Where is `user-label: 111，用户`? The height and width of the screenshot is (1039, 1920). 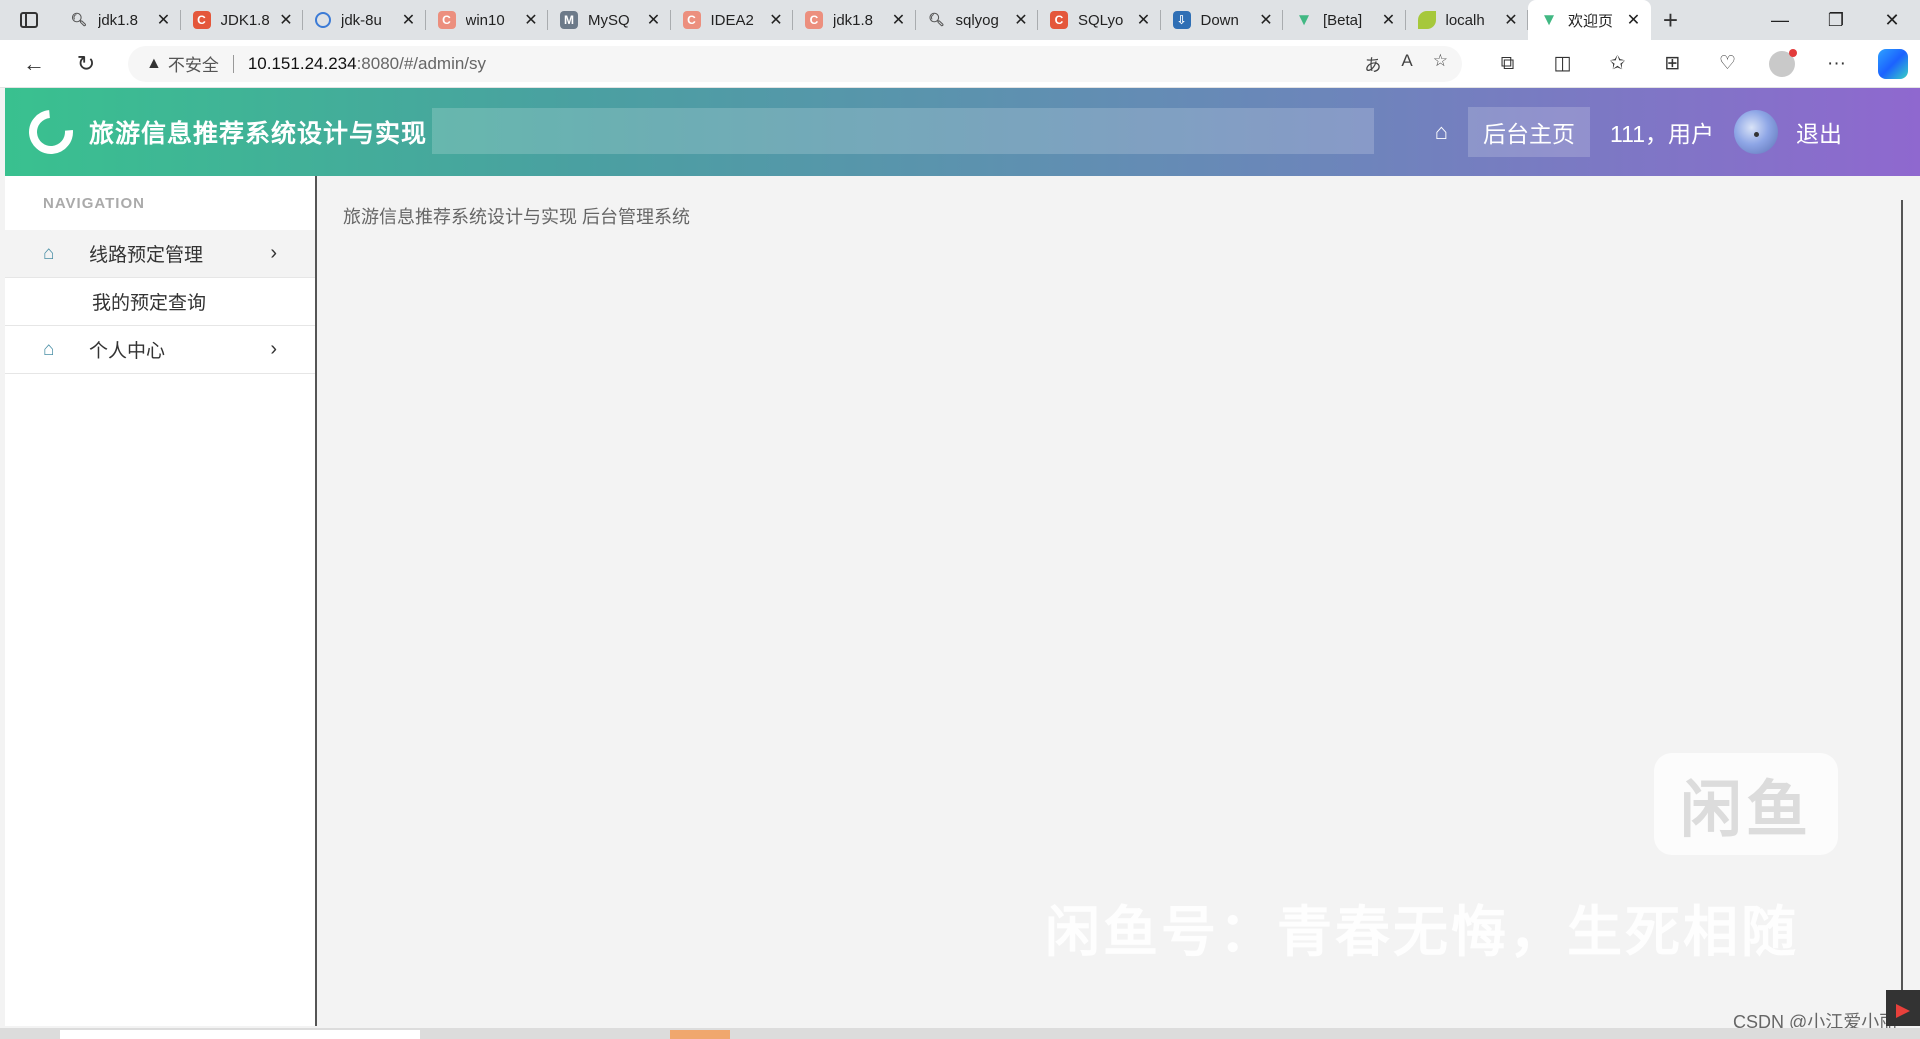
user-label: 111，用户 is located at coordinates (1662, 134).